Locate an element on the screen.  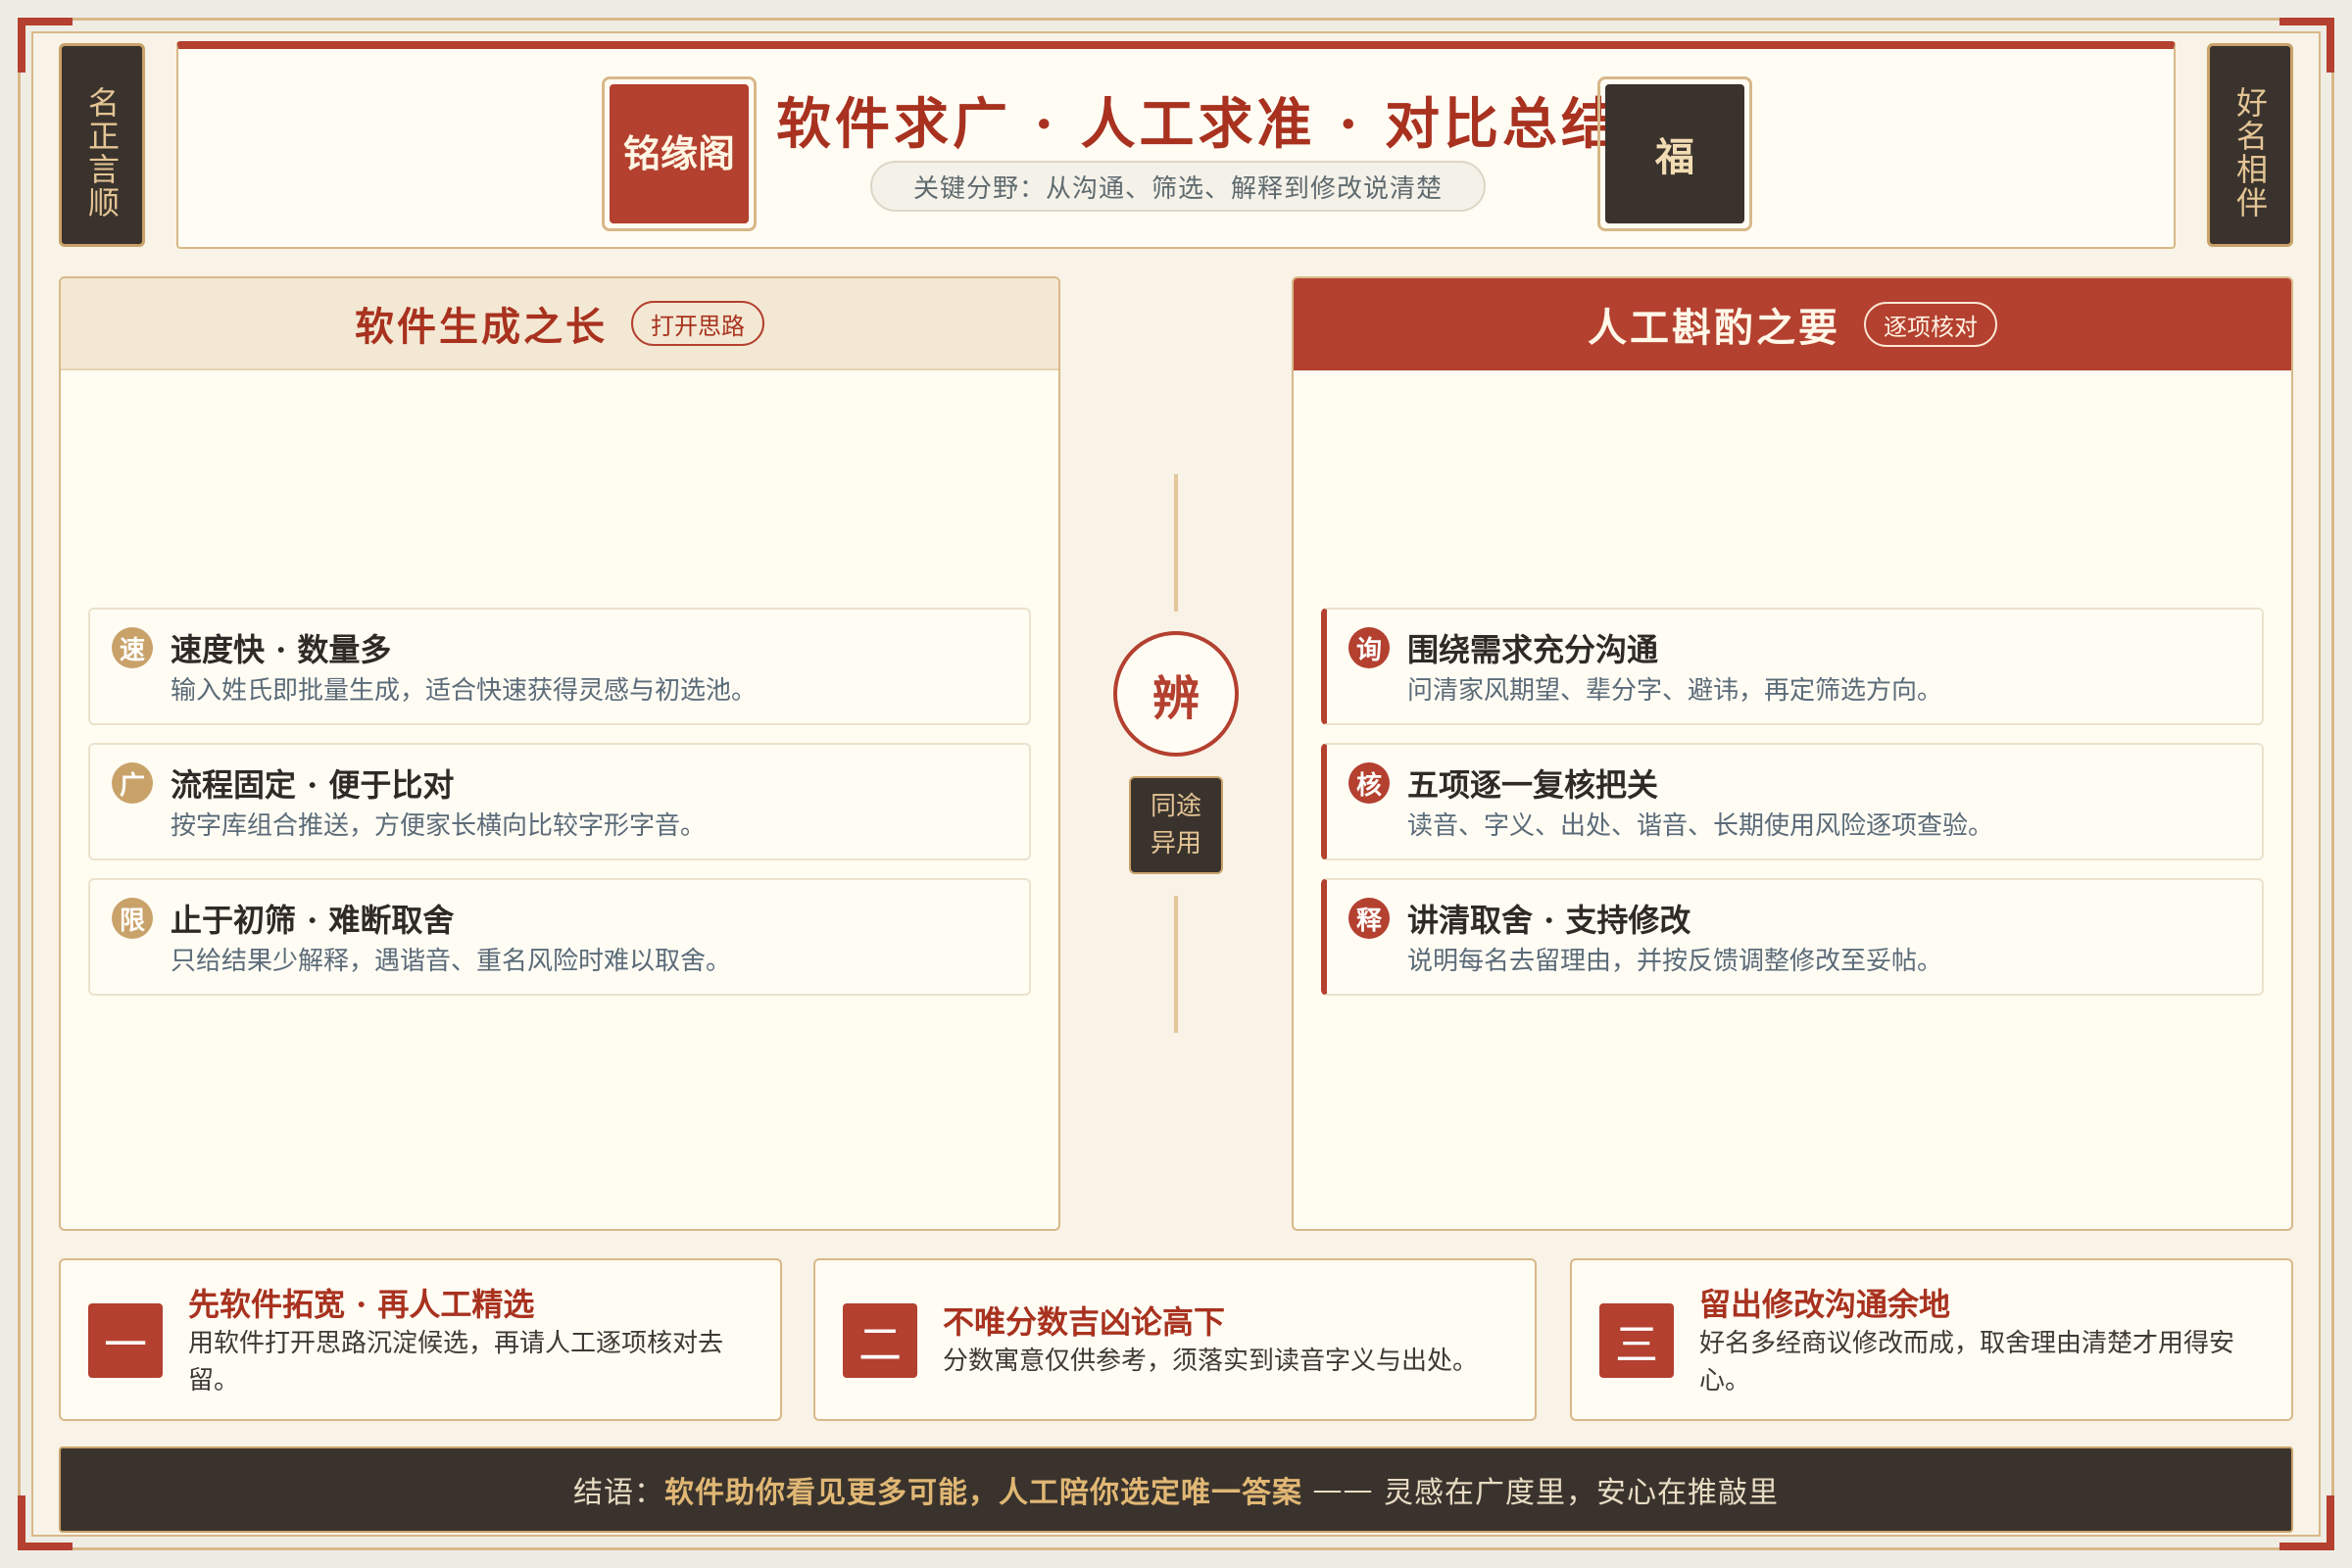
card-badge: 速 is located at coordinates (132, 647).